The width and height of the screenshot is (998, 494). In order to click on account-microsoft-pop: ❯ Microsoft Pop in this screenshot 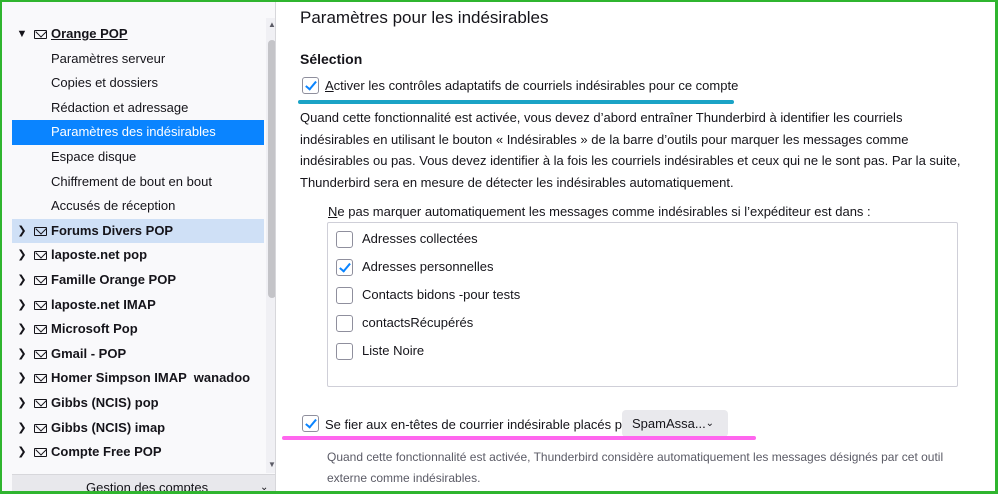, I will do `click(138, 329)`.